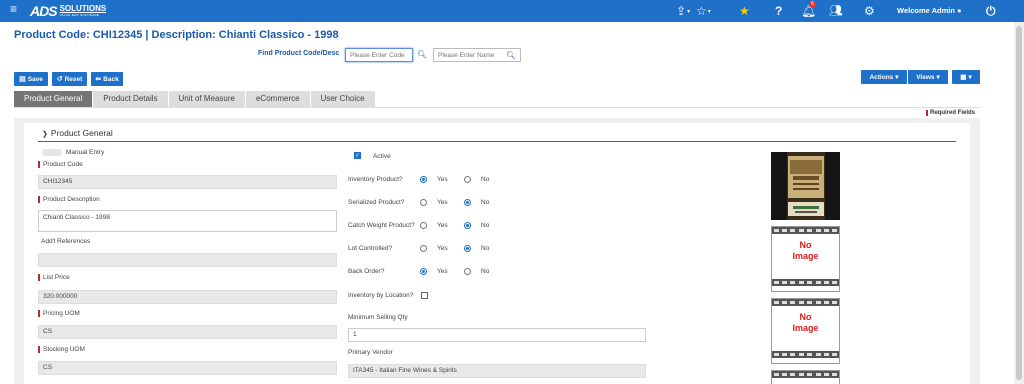 The image size is (1024, 384). What do you see at coordinates (382, 156) in the screenshot?
I see `active-label: Active` at bounding box center [382, 156].